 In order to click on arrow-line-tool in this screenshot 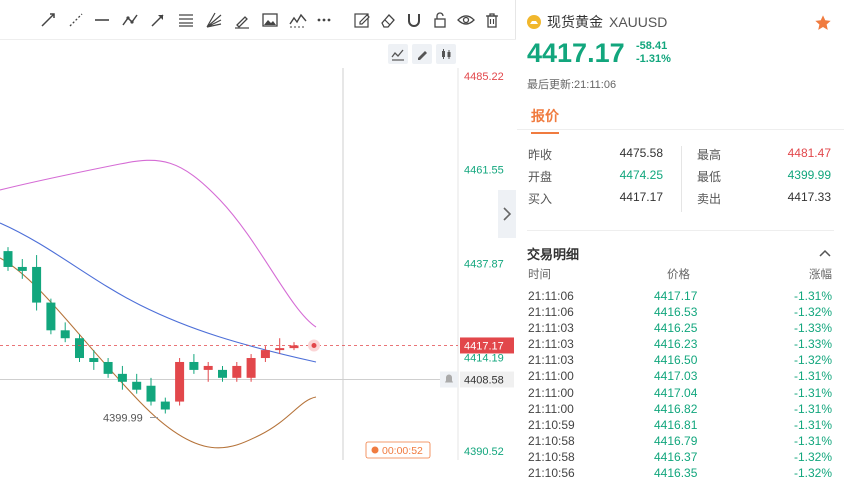, I will do `click(158, 20)`.